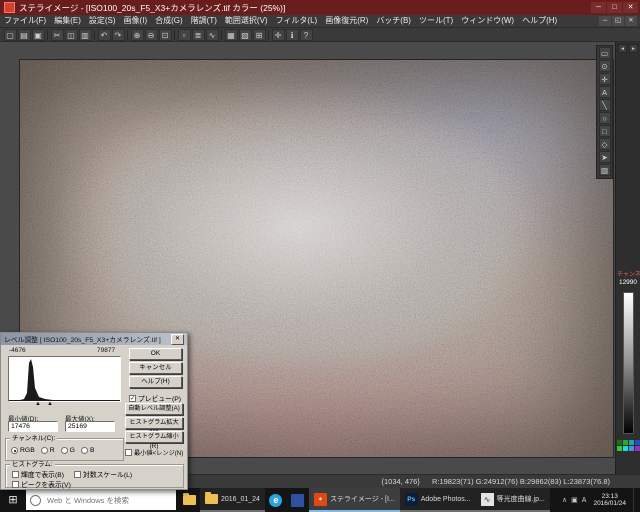 This screenshot has height=512, width=640. Describe the element at coordinates (232, 500) in the screenshot. I see `taskbar-window-folder: 2016_01_24` at that location.